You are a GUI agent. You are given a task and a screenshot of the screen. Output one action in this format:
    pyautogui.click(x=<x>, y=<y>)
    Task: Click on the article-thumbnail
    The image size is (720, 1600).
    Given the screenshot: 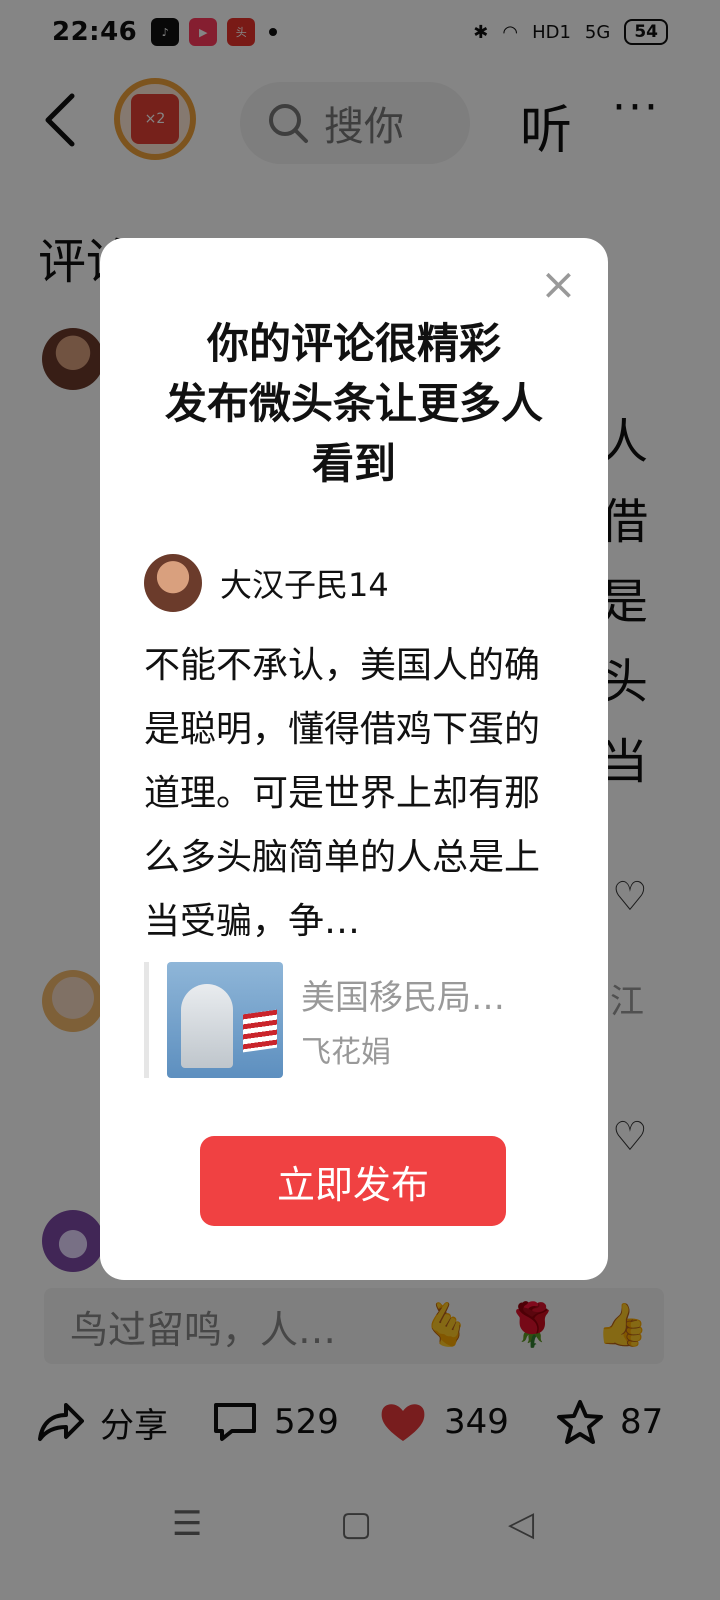 What is the action you would take?
    pyautogui.click(x=225, y=1020)
    